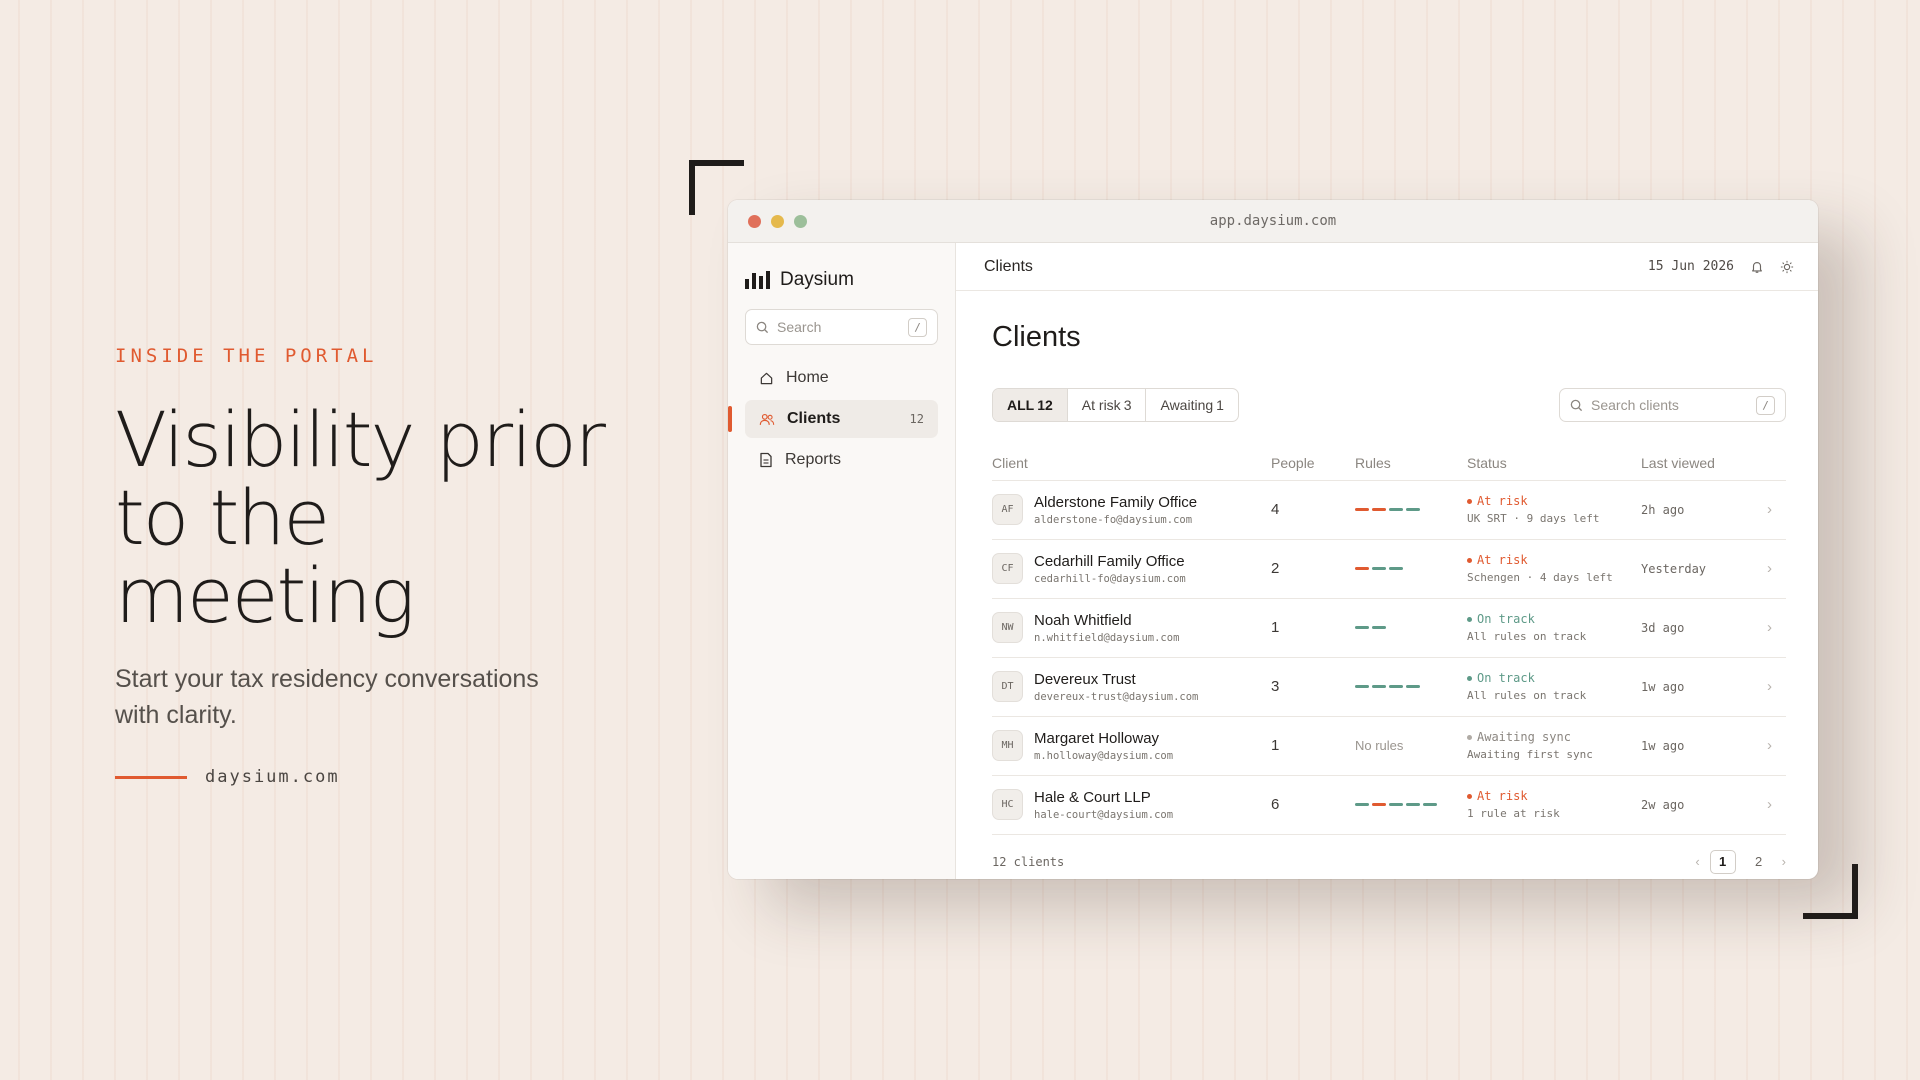  What do you see at coordinates (1007, 686) in the screenshot?
I see `avatar: DT` at bounding box center [1007, 686].